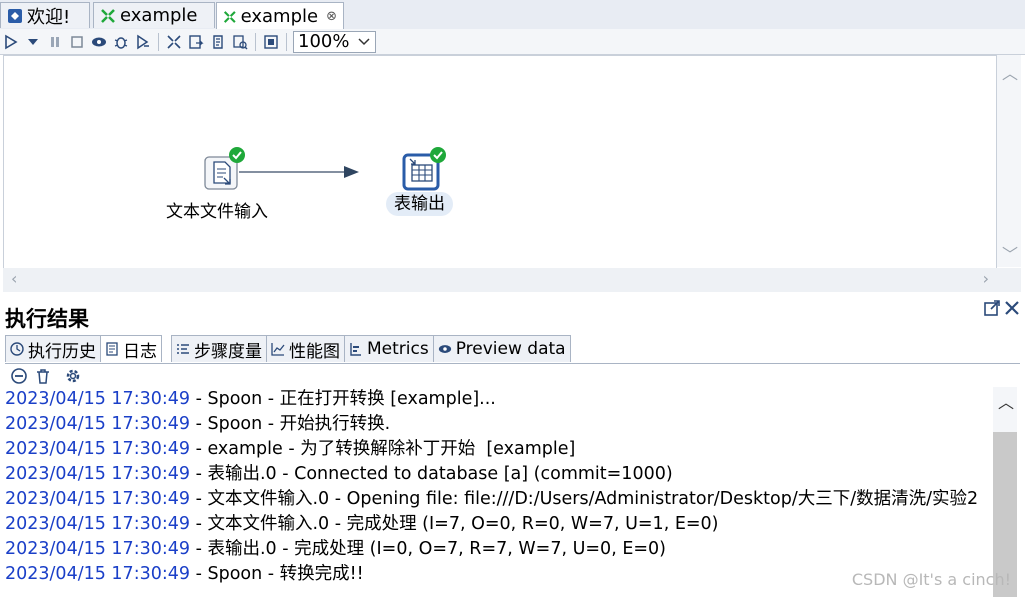 The width and height of the screenshot is (1025, 597). Describe the element at coordinates (43, 376) in the screenshot. I see `clear-log-icon` at that location.